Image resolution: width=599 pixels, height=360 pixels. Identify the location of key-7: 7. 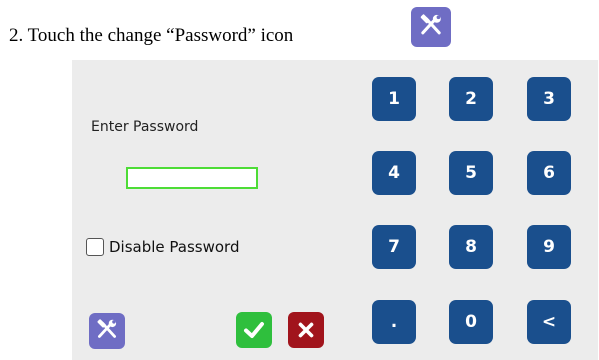
(394, 247).